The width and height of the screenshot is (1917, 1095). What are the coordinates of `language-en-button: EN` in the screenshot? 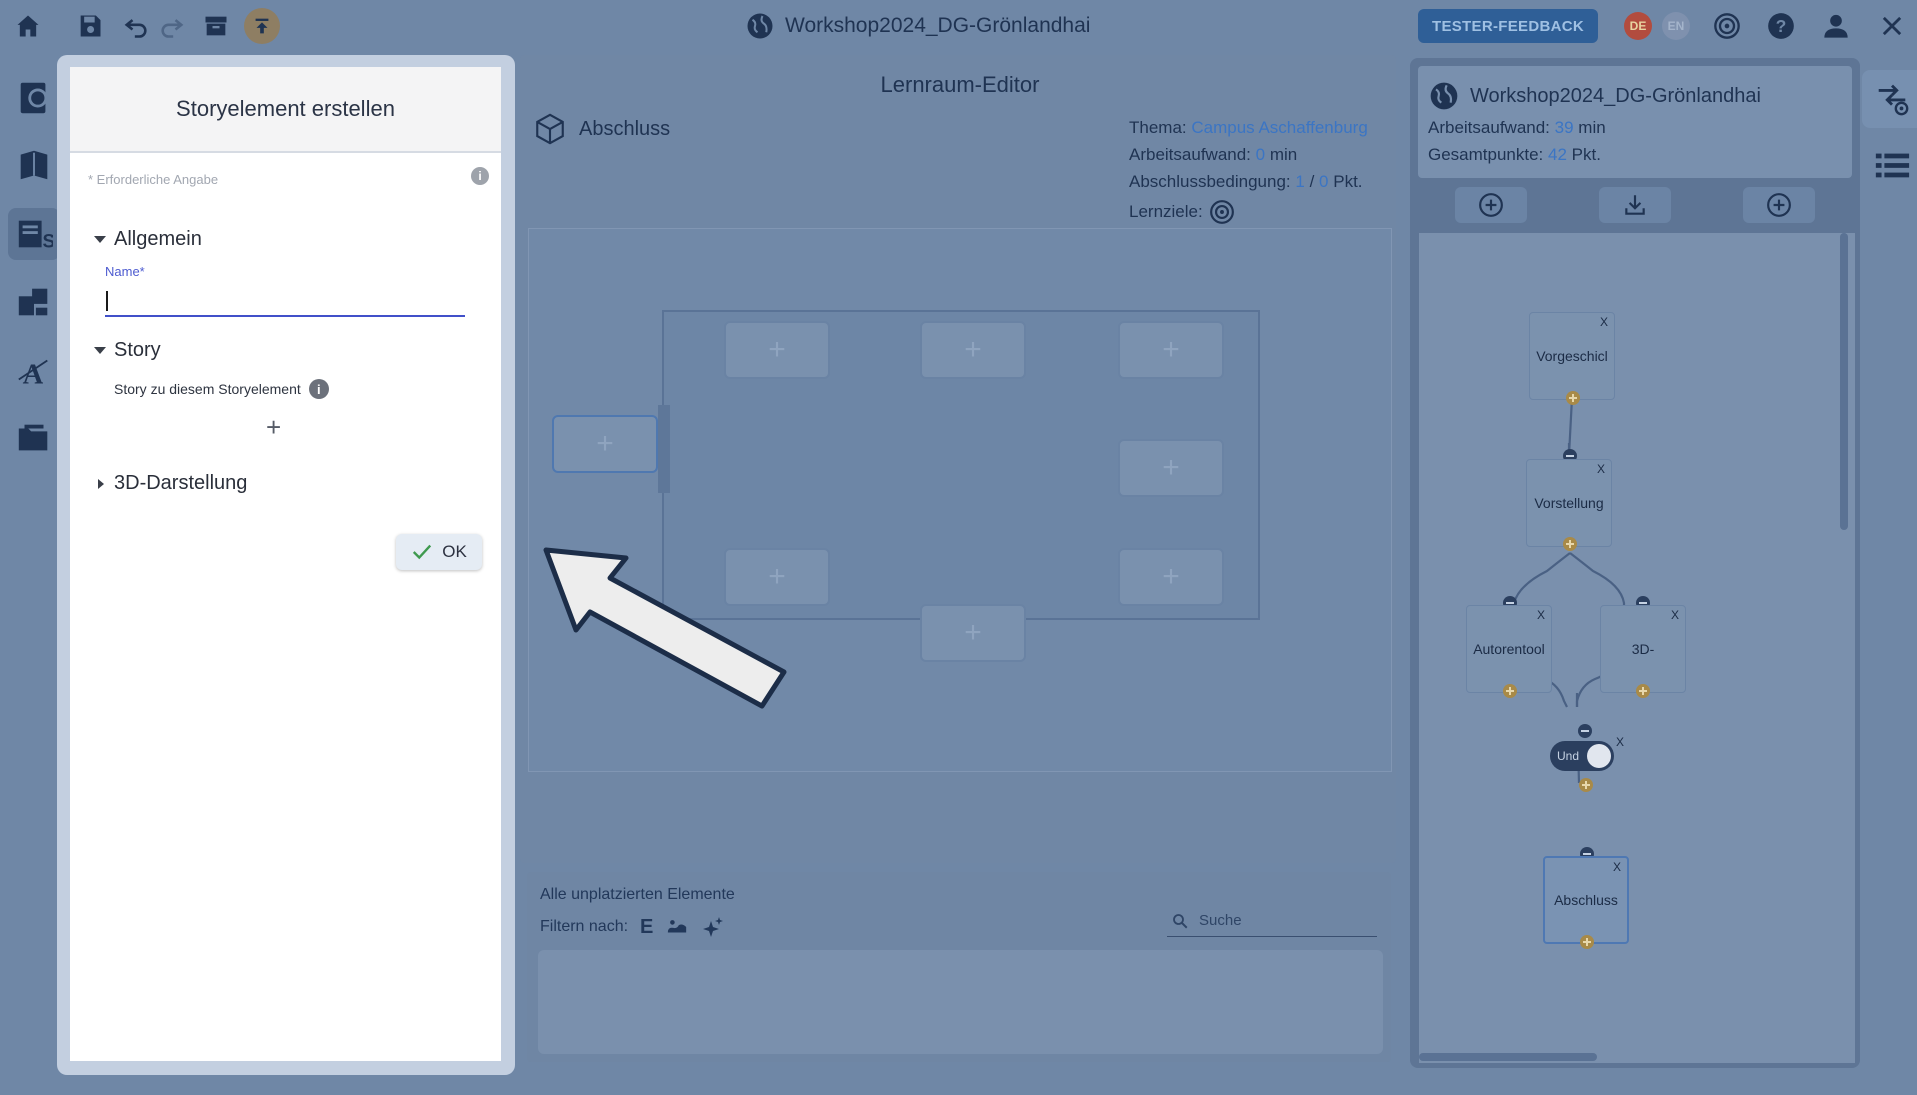 It's located at (1676, 26).